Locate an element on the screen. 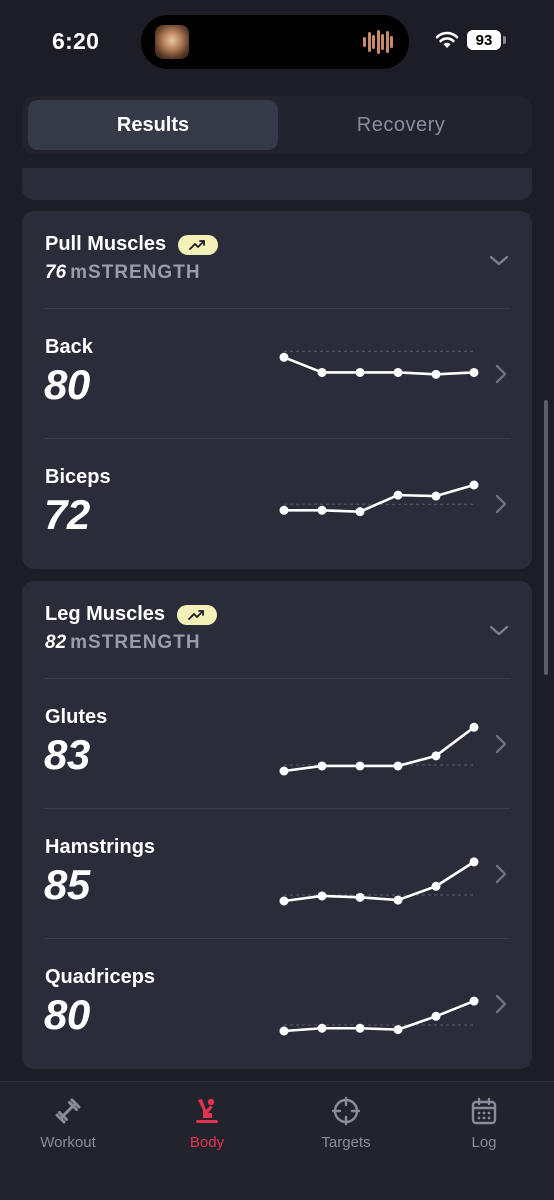 The width and height of the screenshot is (554, 1200). tab-recovery: Recovery is located at coordinates (401, 125).